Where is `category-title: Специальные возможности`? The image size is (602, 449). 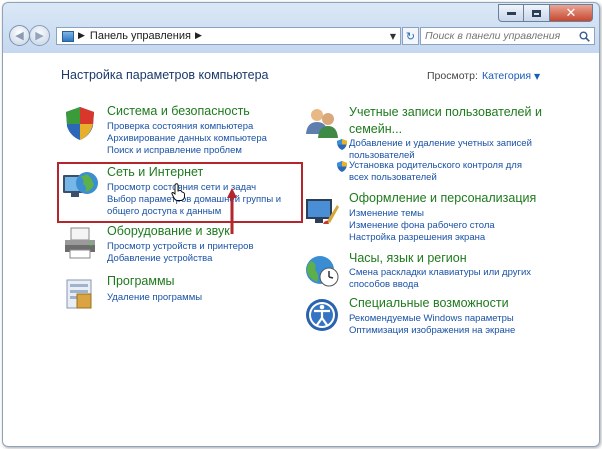 category-title: Специальные возможности is located at coordinates (429, 303).